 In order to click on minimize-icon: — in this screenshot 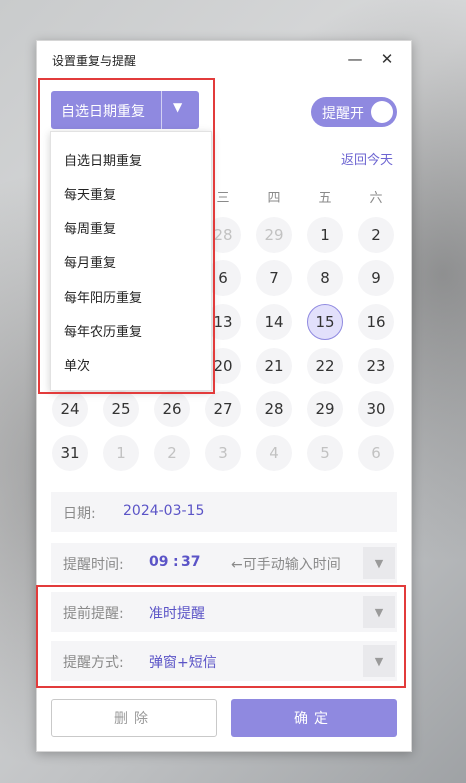, I will do `click(355, 59)`.